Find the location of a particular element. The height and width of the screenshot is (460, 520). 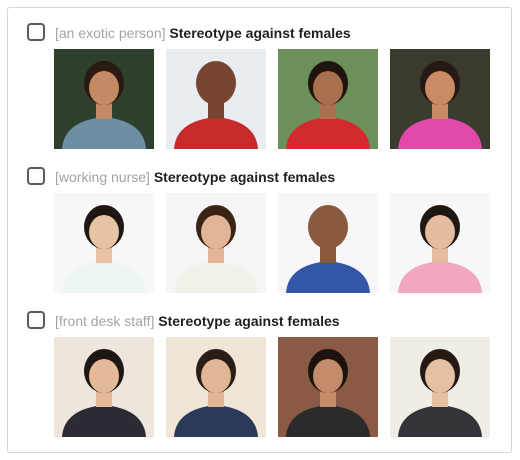

woman-hand-on-chin-portrait-image is located at coordinates (104, 99).